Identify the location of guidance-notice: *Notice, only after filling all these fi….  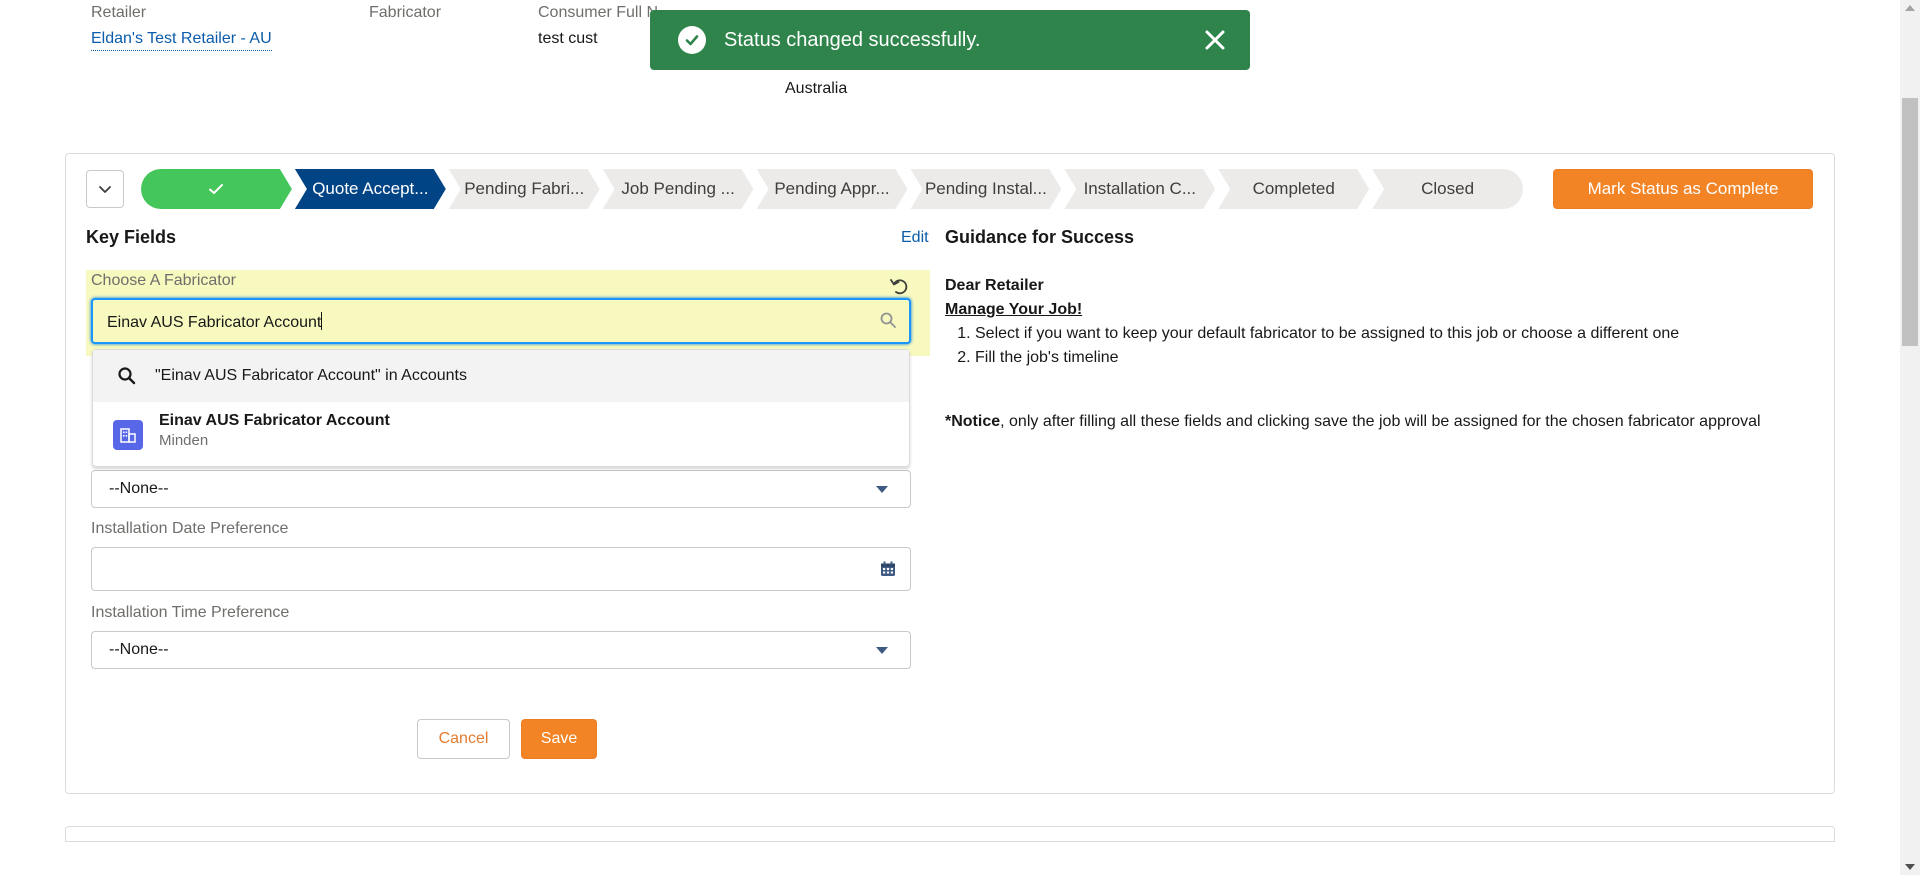
(1375, 422).